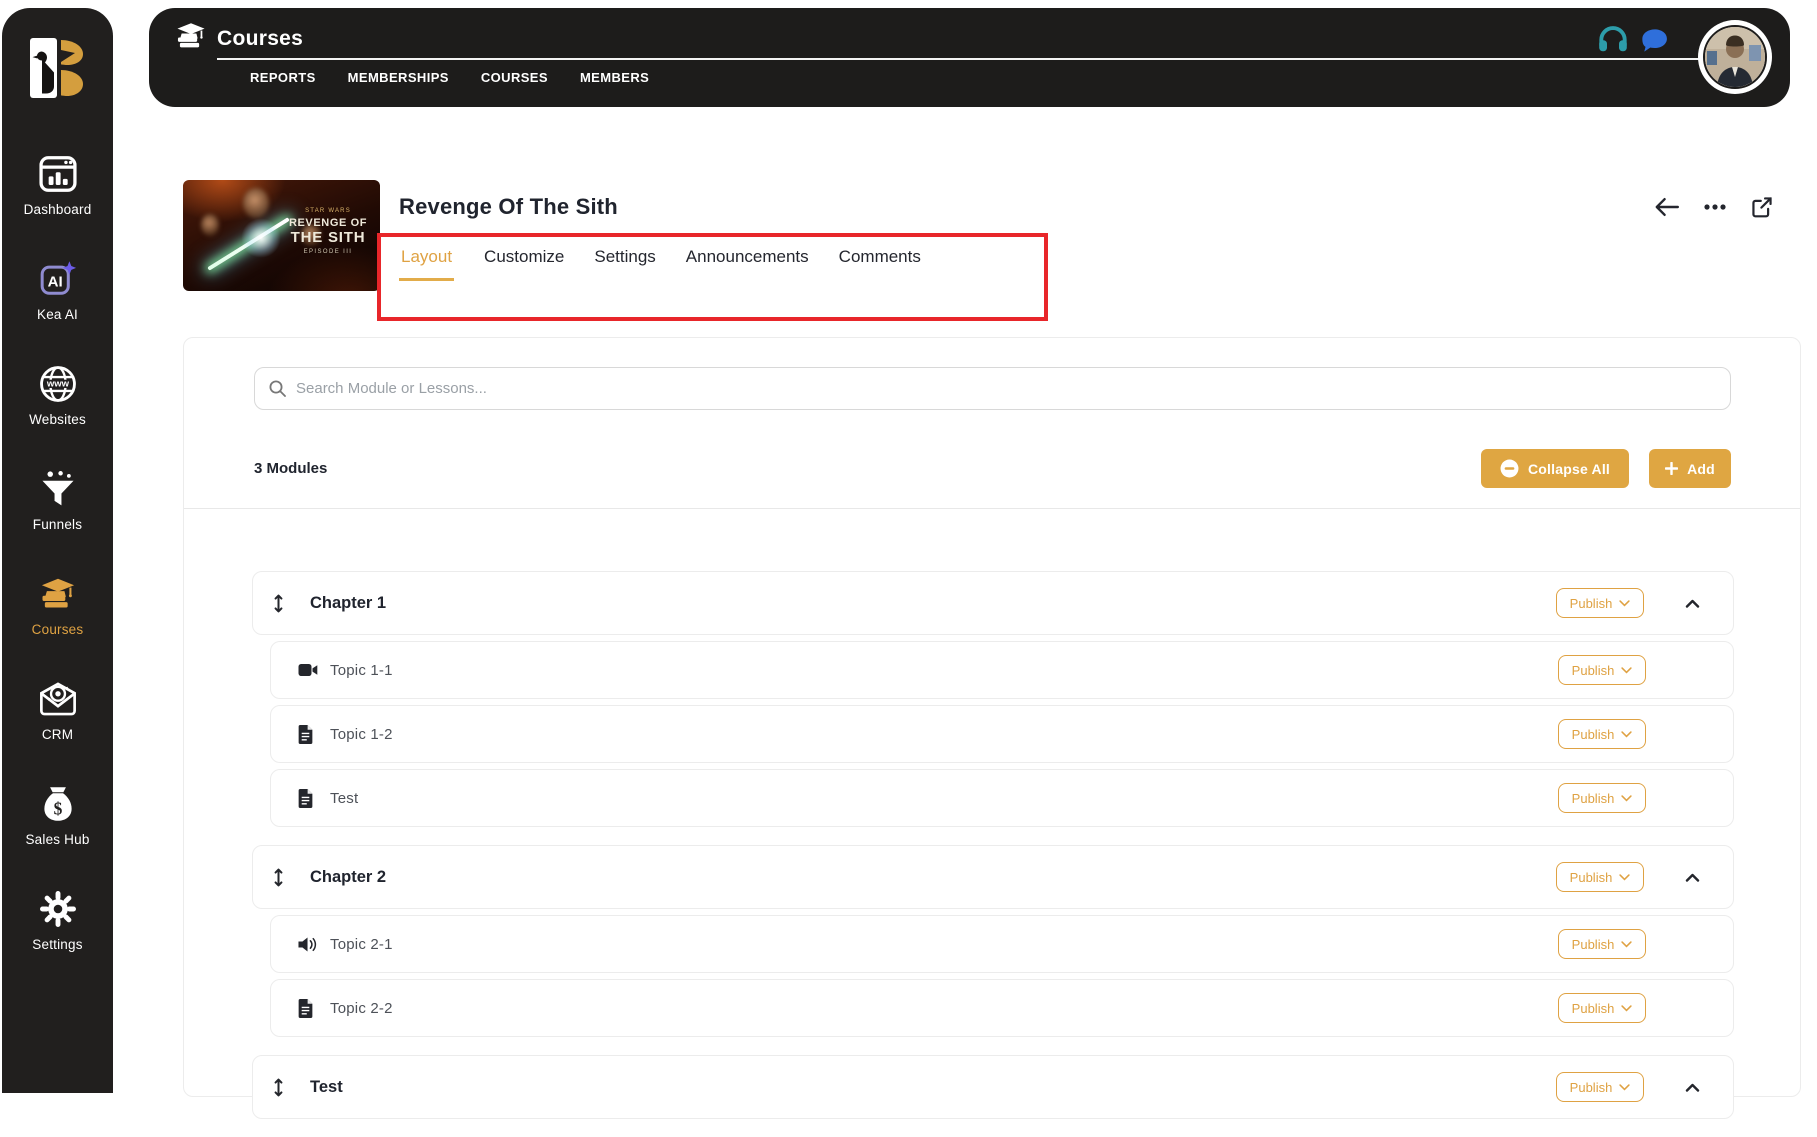  What do you see at coordinates (524, 264) in the screenshot?
I see `tab-customize: Customize` at bounding box center [524, 264].